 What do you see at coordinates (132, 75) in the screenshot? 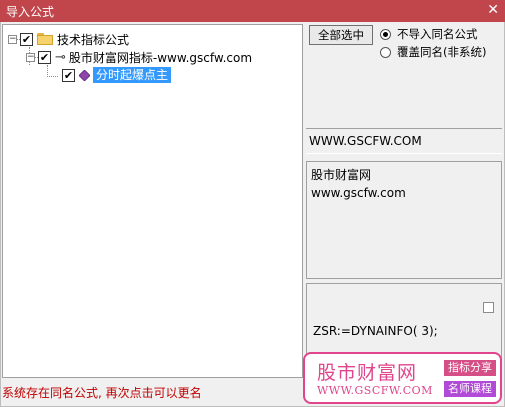
I see `leaf-label: 分时起爆点主` at bounding box center [132, 75].